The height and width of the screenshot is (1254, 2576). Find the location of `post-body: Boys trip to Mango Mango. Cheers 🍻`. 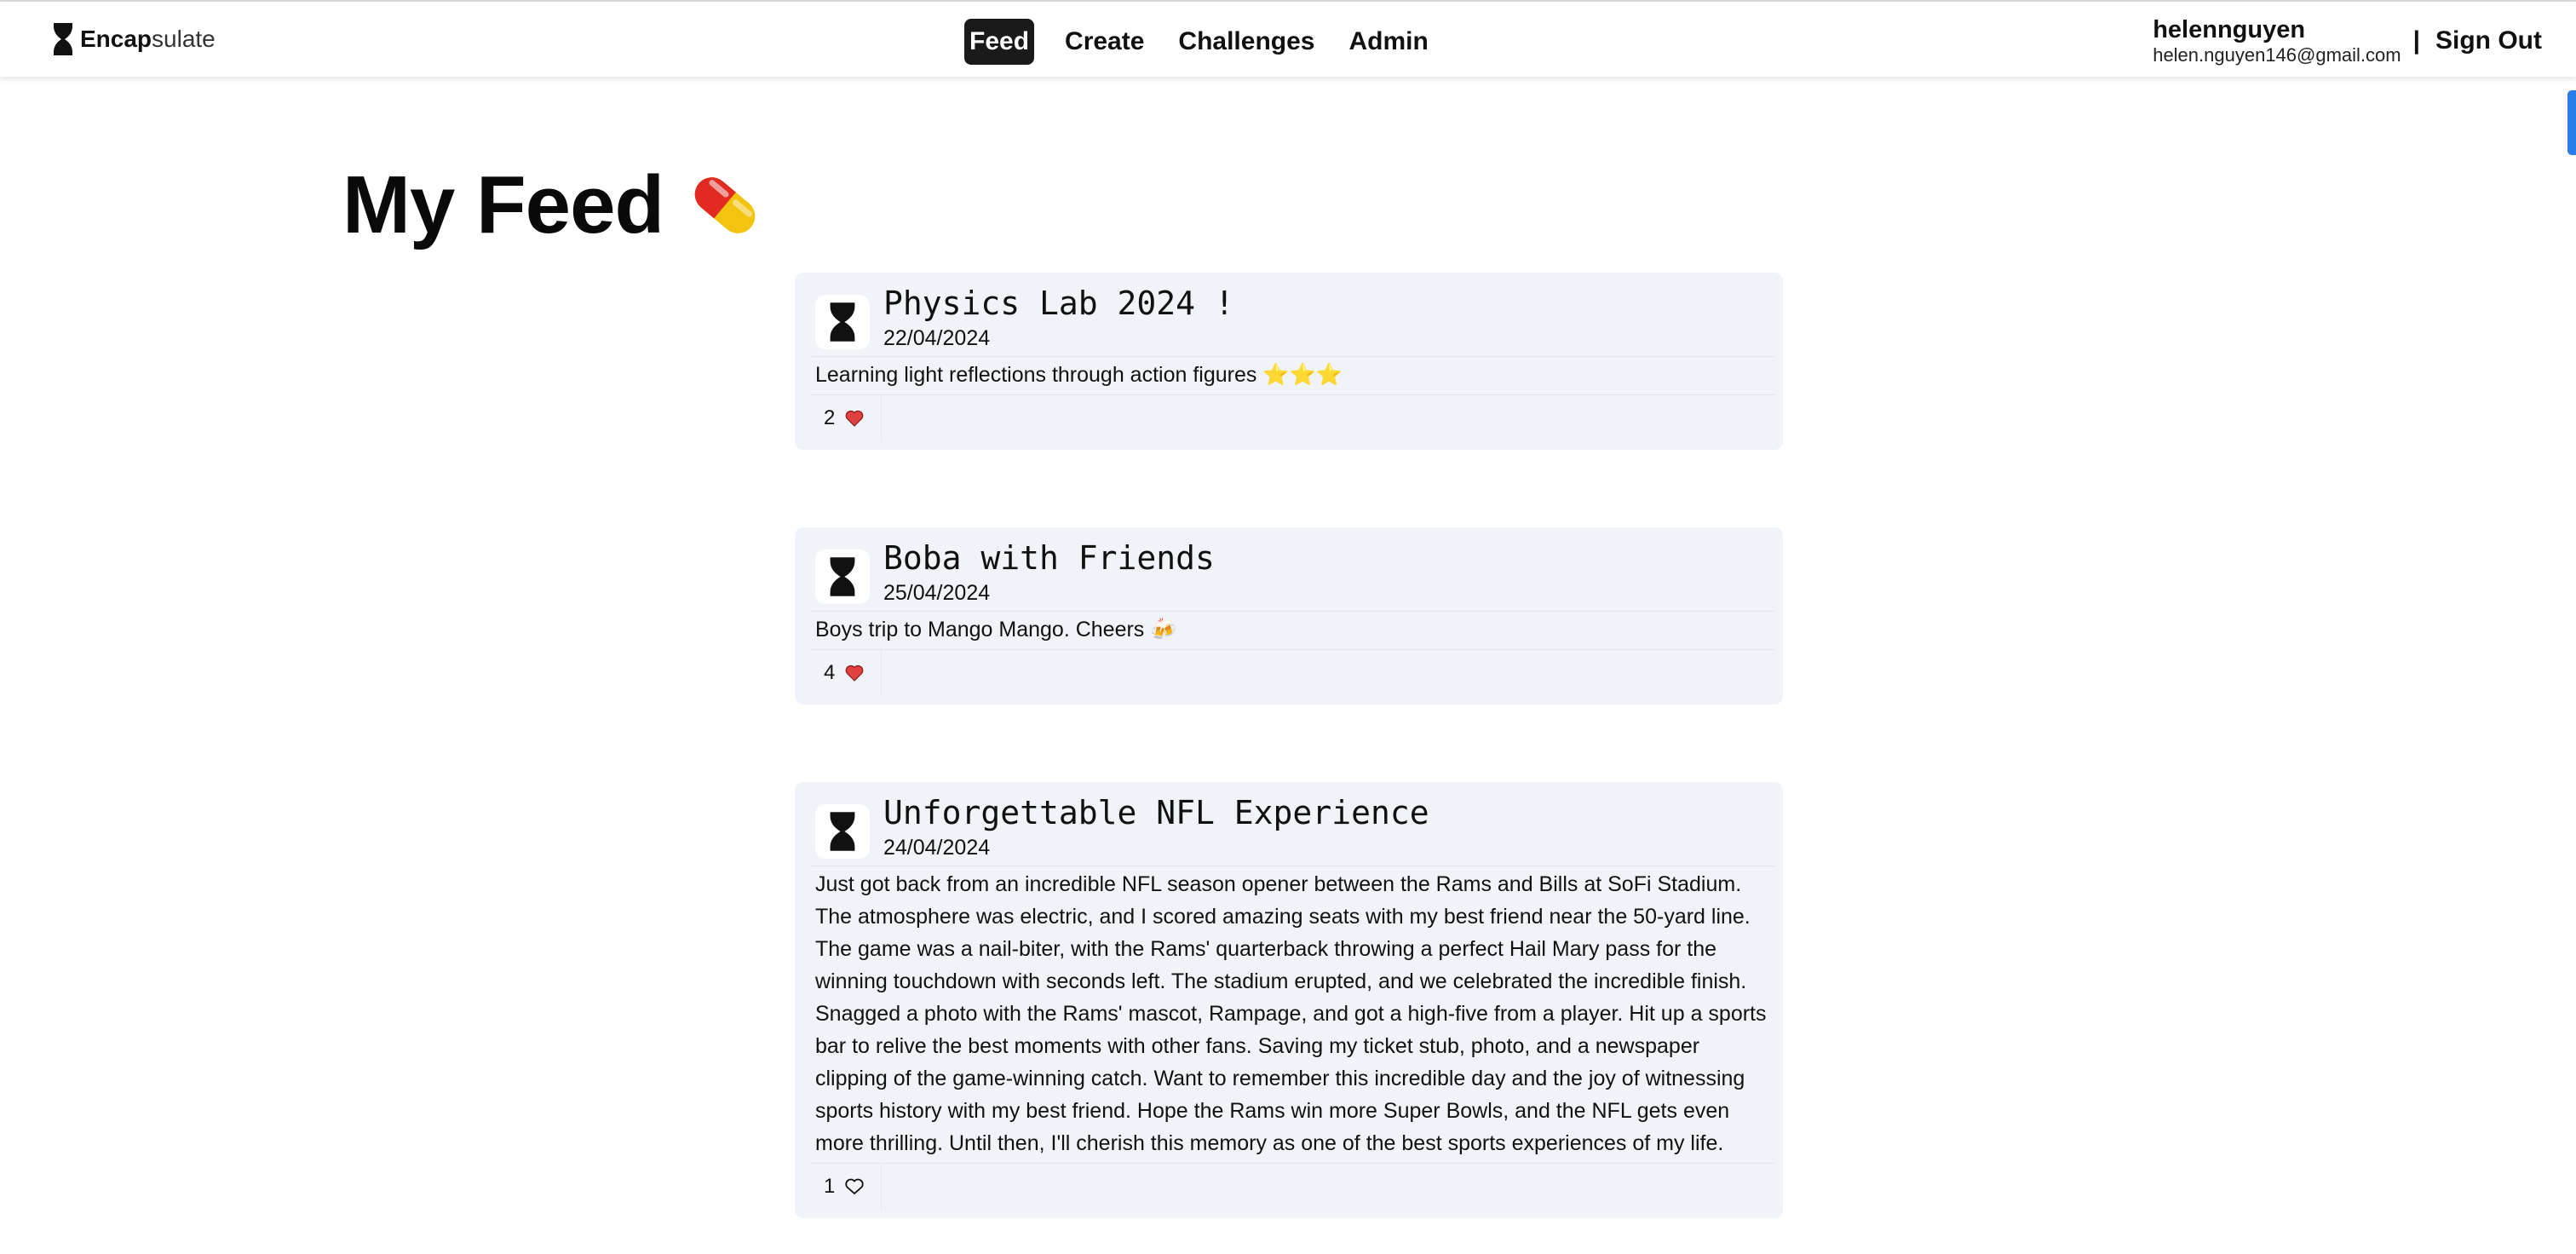

post-body: Boys trip to Mango Mango. Cheers 🍻 is located at coordinates (1292, 630).